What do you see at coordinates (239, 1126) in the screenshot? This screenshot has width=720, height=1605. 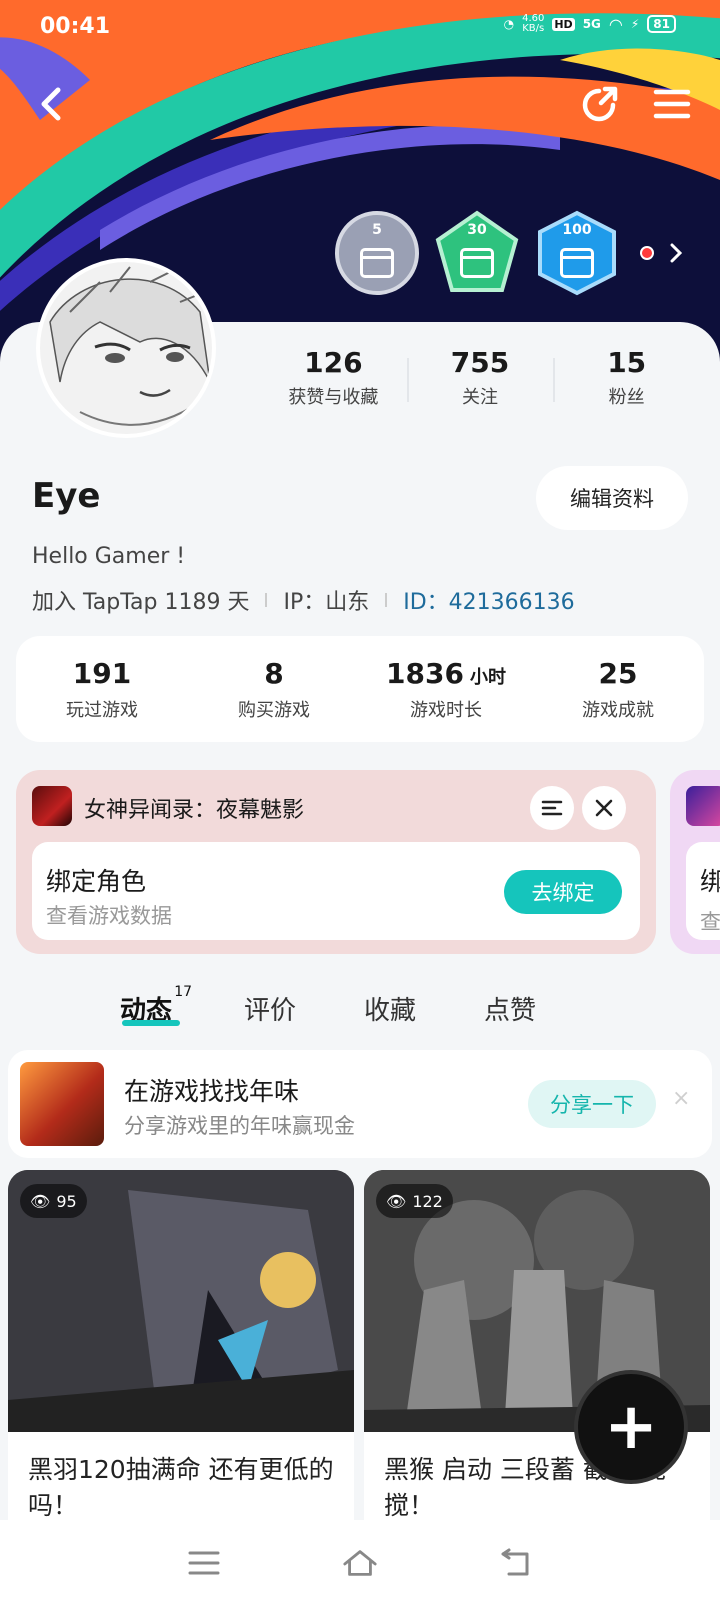 I see `promo-subtitle: 分享游戏里的年味赢现金` at bounding box center [239, 1126].